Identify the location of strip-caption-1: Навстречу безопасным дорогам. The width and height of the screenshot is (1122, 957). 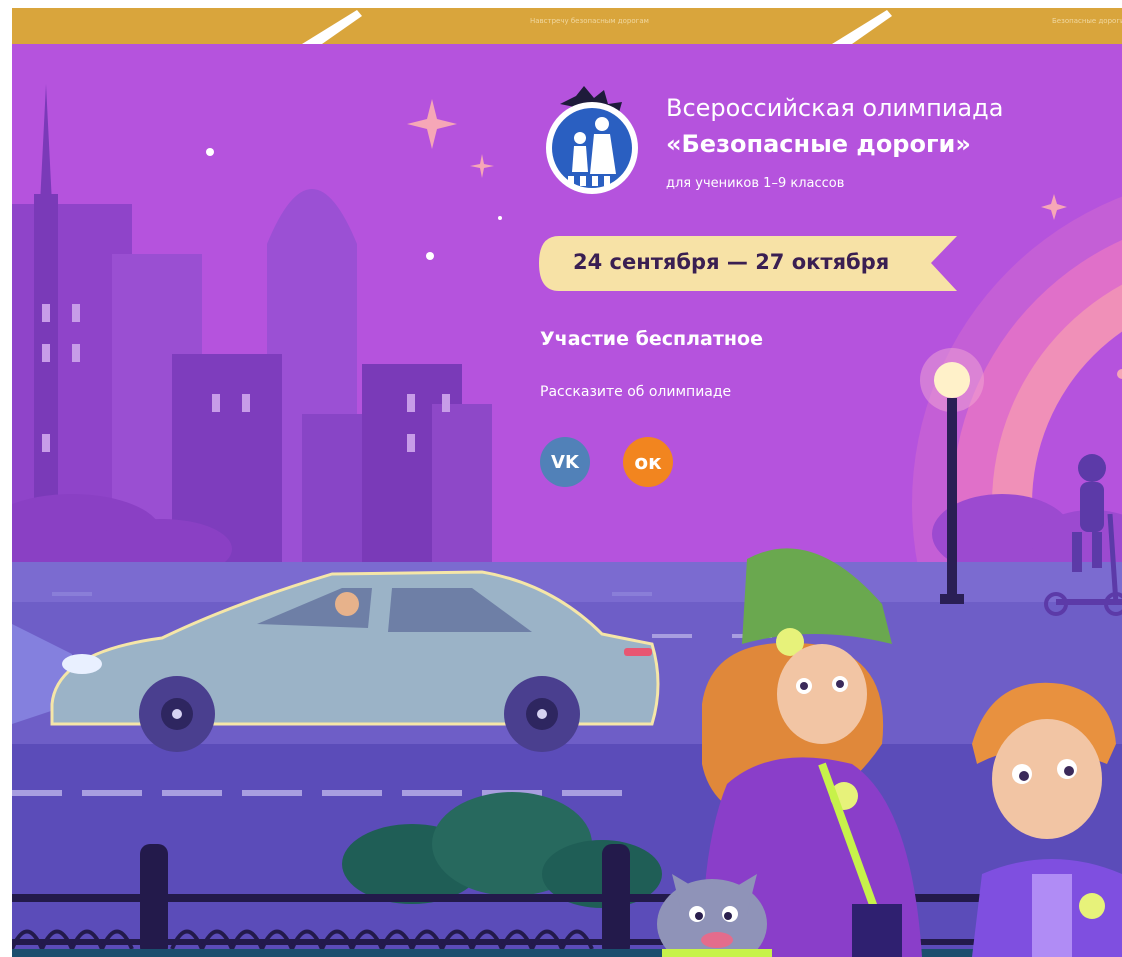
(589, 21).